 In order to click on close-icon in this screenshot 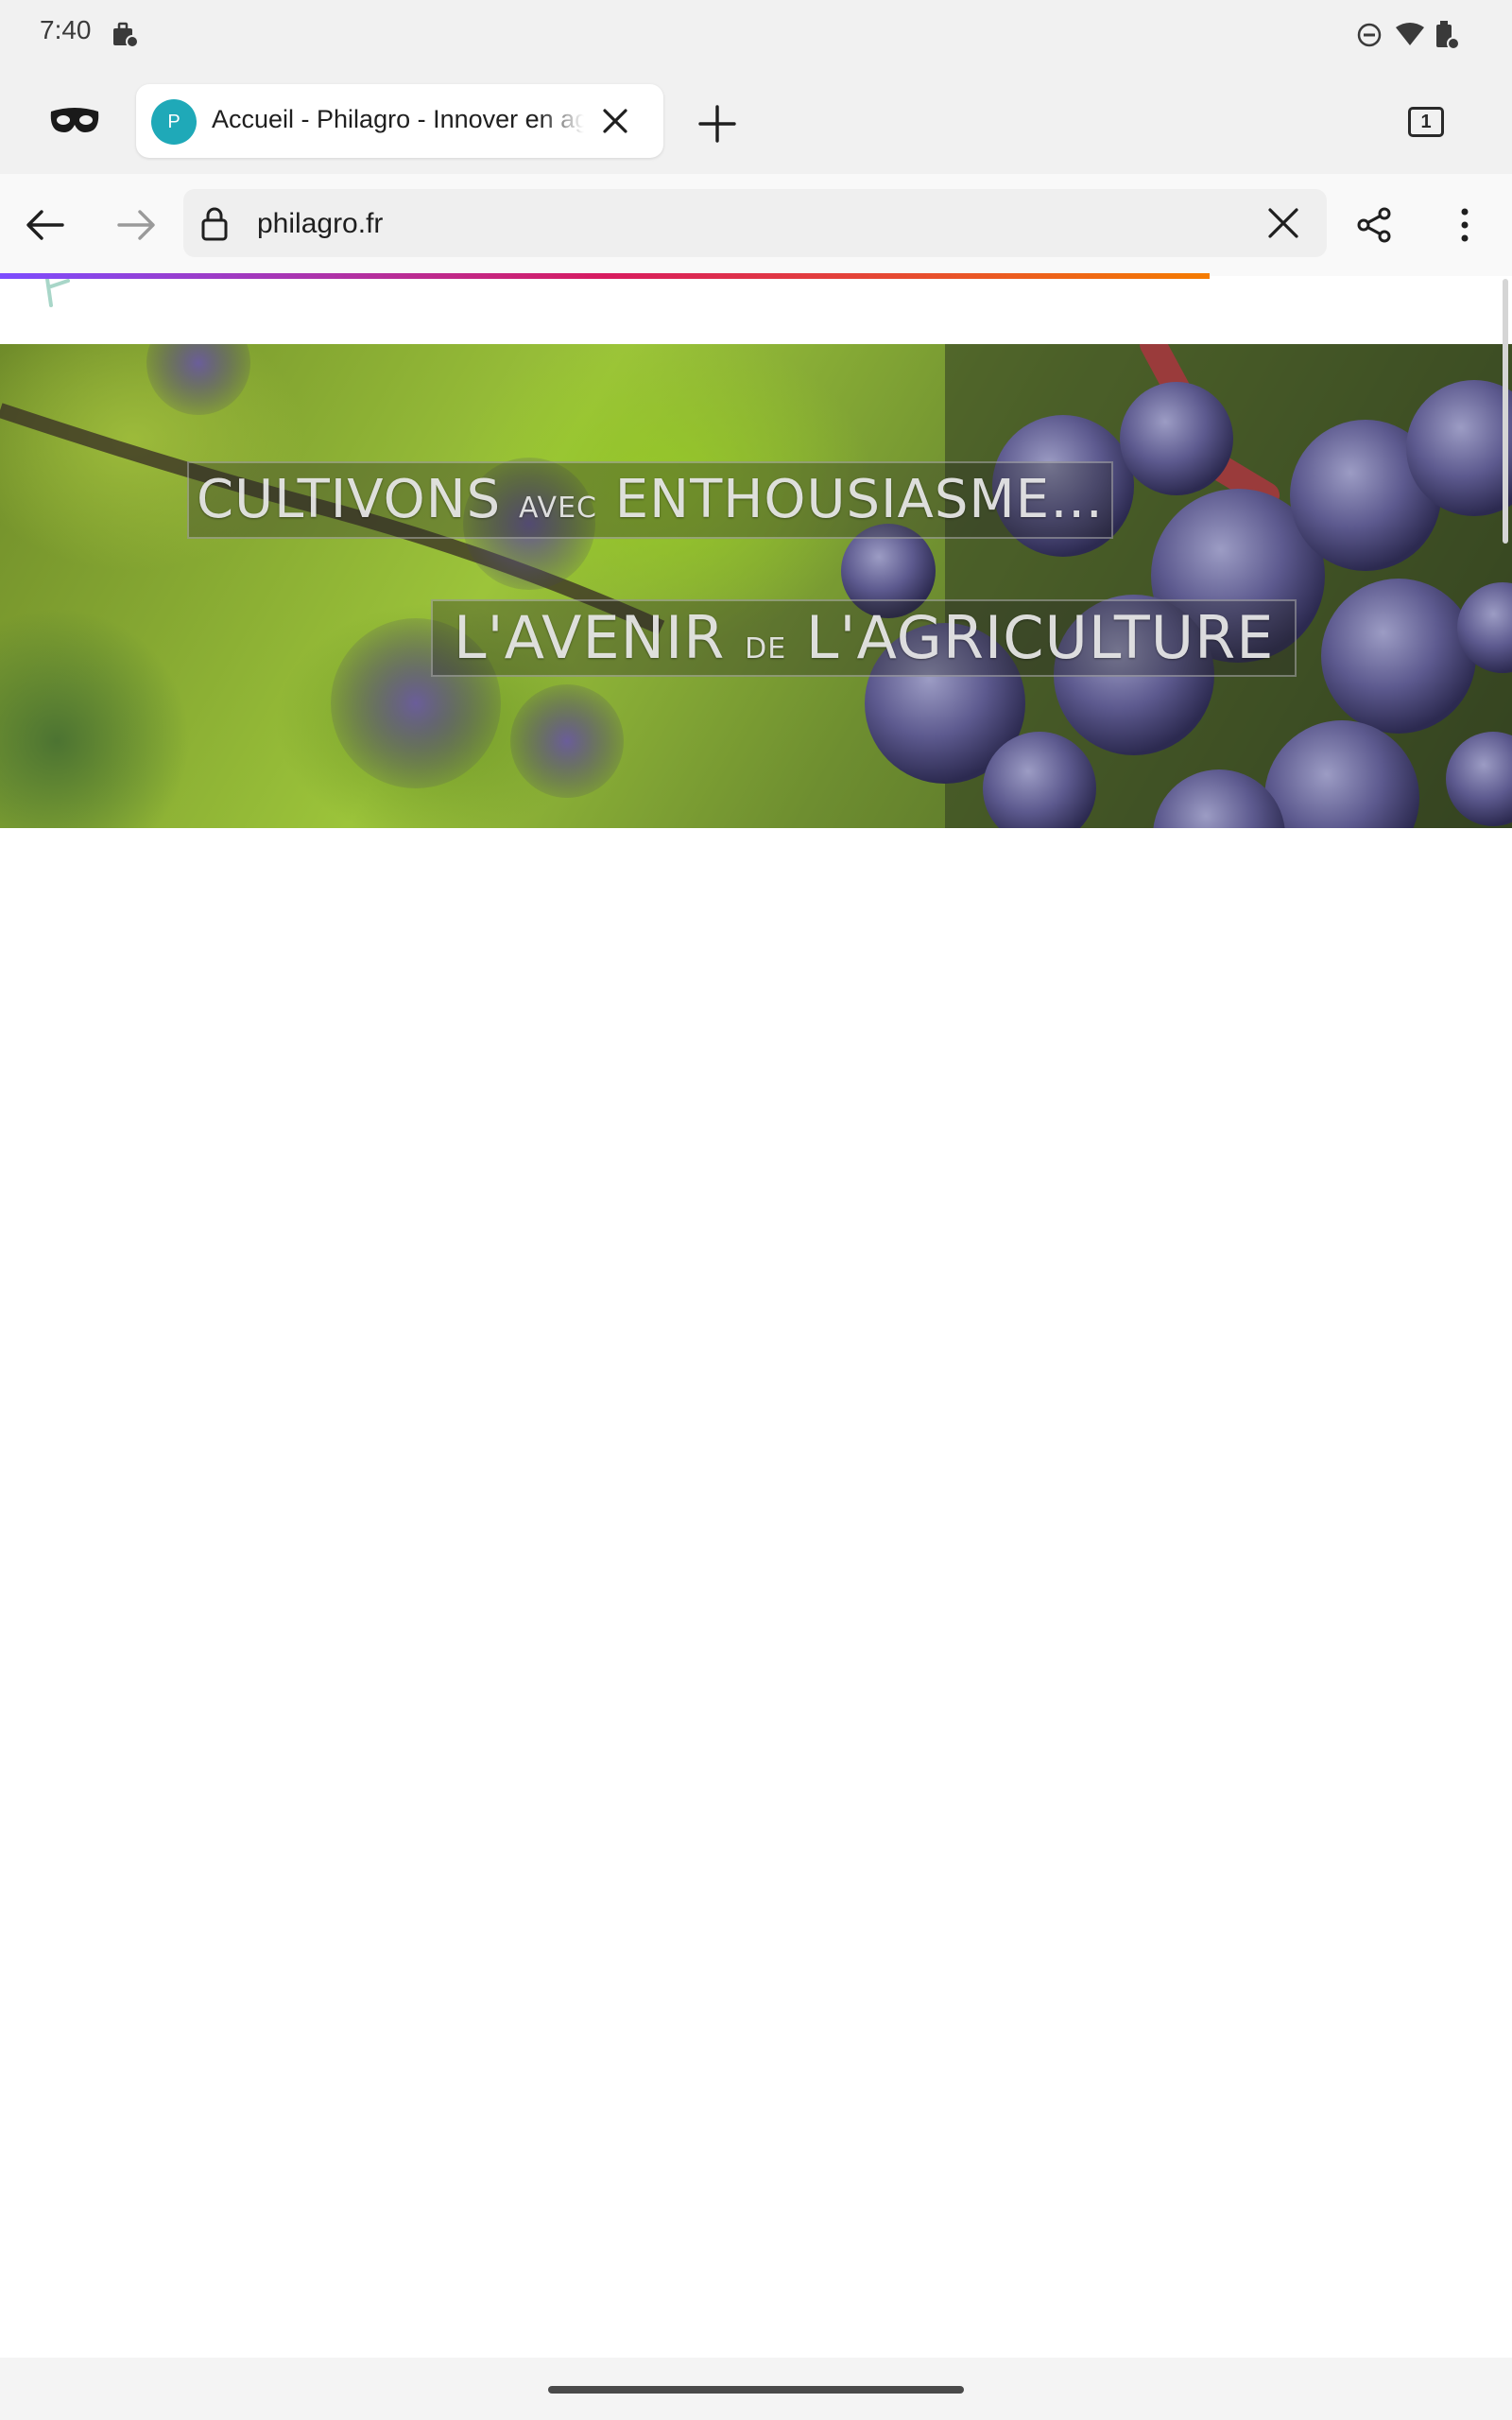, I will do `click(1283, 223)`.